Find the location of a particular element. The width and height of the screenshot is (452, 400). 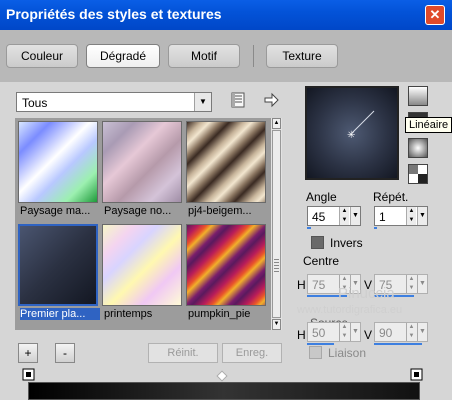

gradient-label: printemps is located at coordinates (128, 314).